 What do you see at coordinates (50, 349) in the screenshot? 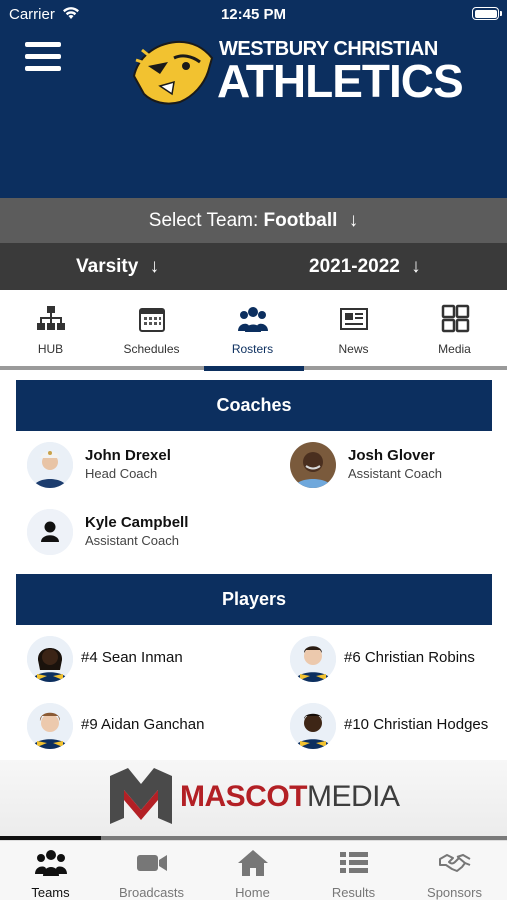
I see `tab-label: HUB` at bounding box center [50, 349].